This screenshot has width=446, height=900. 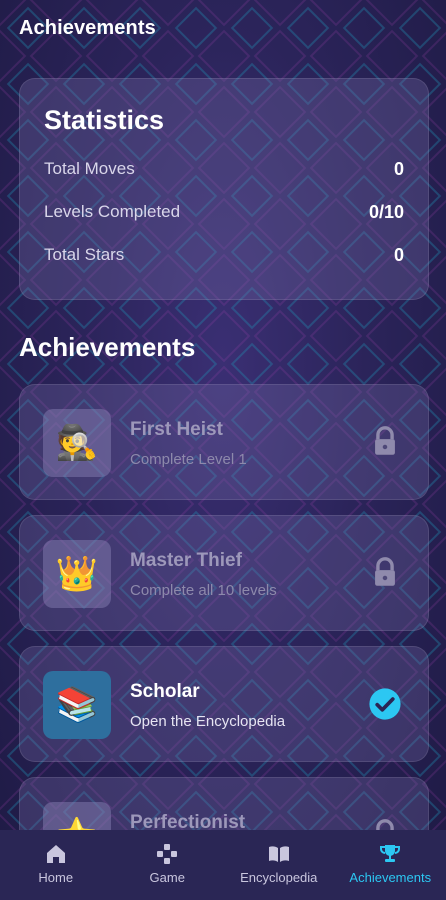 What do you see at coordinates (56, 865) in the screenshot?
I see `nav-item-home: Home` at bounding box center [56, 865].